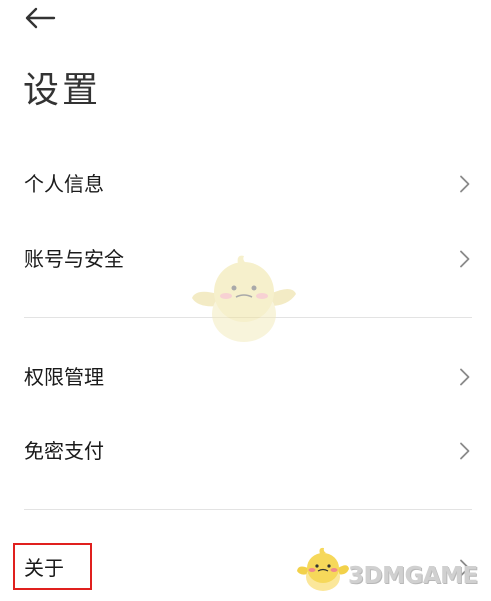 This screenshot has height=601, width=491. I want to click on menu-item-password-free-payment: 免密支付, so click(245, 451).